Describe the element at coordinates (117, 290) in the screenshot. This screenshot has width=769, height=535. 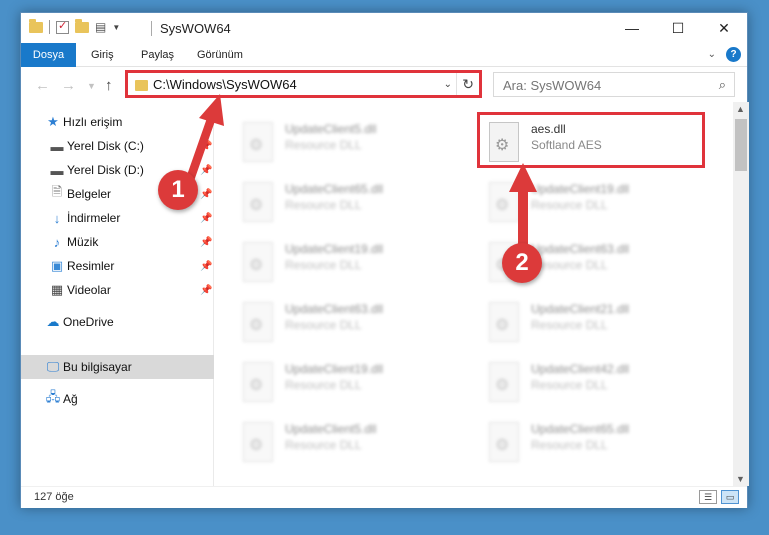
I see `nav-item-videos: ▦ Videolar 📌` at that location.